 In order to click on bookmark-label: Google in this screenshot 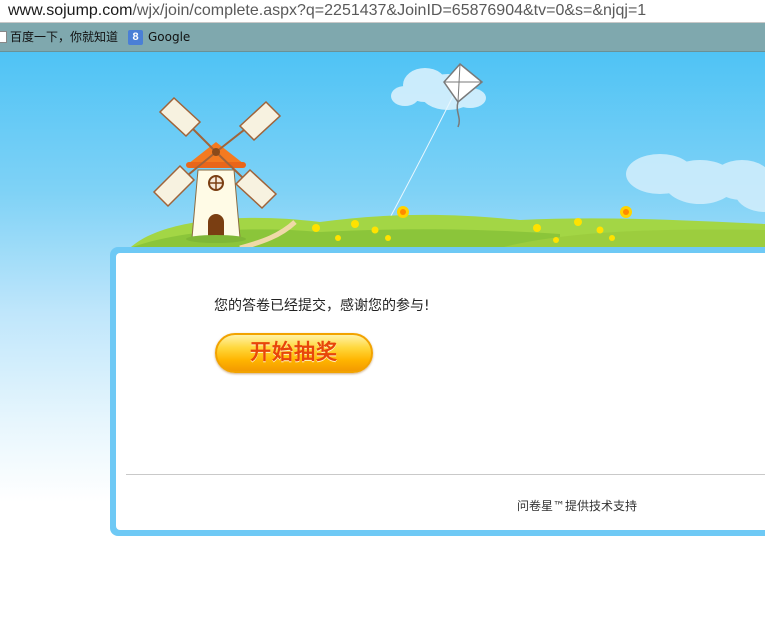, I will do `click(169, 37)`.